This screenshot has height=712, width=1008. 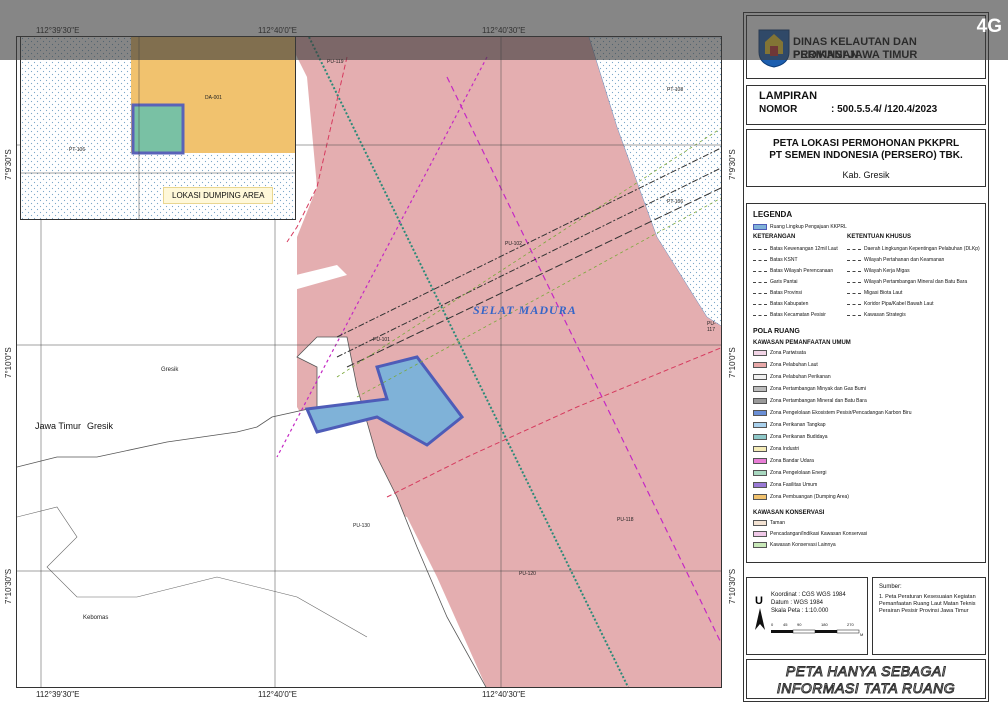 What do you see at coordinates (866, 143) in the screenshot?
I see `map-title-line1: PETA LOKASI PERMOHONAN PKKPRL` at bounding box center [866, 143].